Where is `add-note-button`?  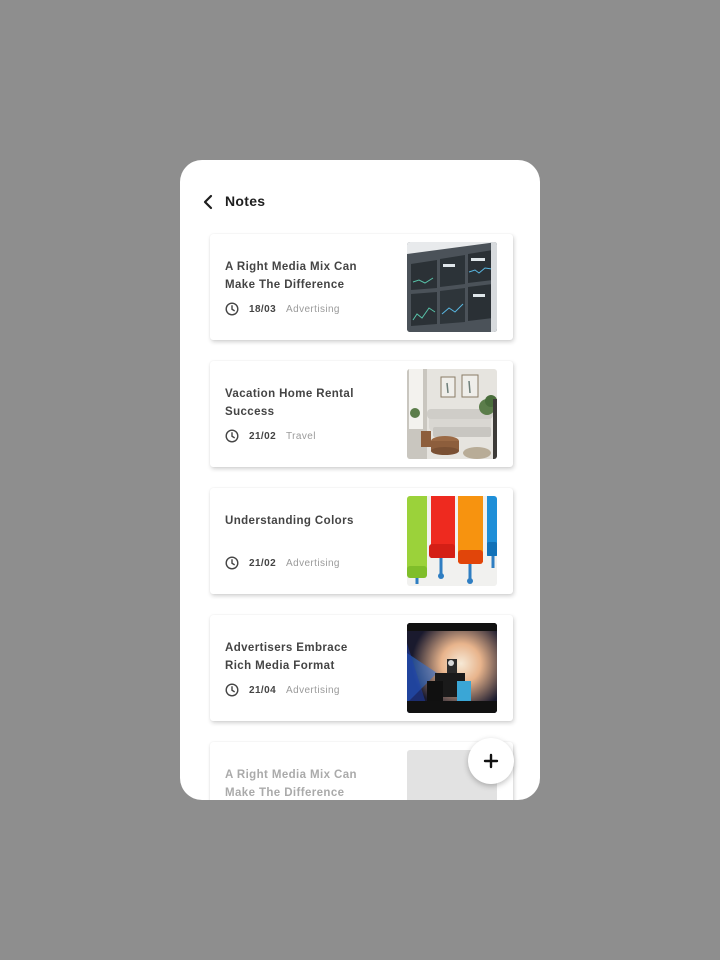
add-note-button is located at coordinates (491, 761).